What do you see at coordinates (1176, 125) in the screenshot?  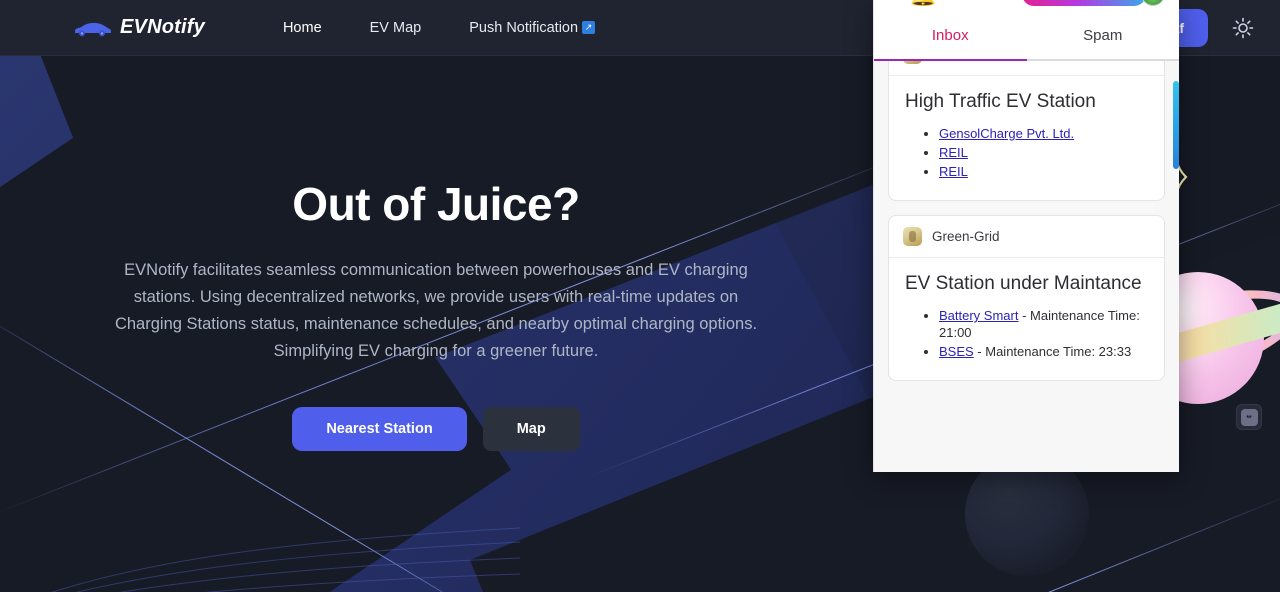 I see `scrollbar-thumb` at bounding box center [1176, 125].